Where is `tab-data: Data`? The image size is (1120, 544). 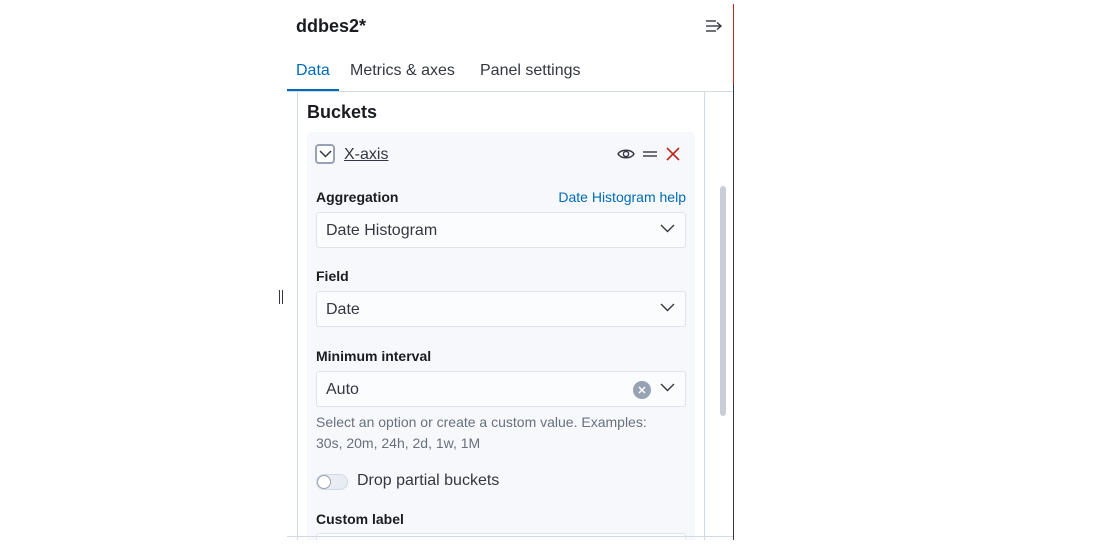
tab-data: Data is located at coordinates (313, 76).